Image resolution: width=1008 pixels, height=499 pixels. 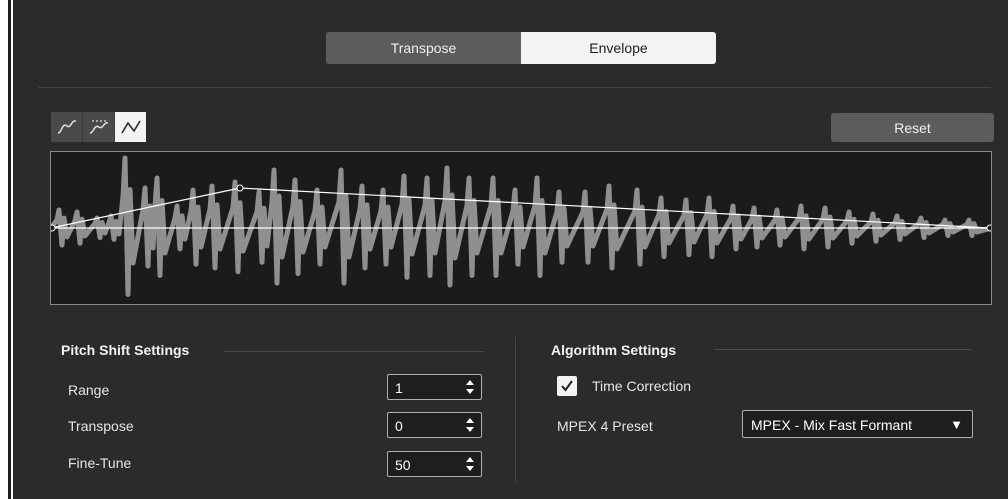 I want to click on mpex-preset-select: MPEX - Mix Fast Formant ▼, so click(x=857, y=424).